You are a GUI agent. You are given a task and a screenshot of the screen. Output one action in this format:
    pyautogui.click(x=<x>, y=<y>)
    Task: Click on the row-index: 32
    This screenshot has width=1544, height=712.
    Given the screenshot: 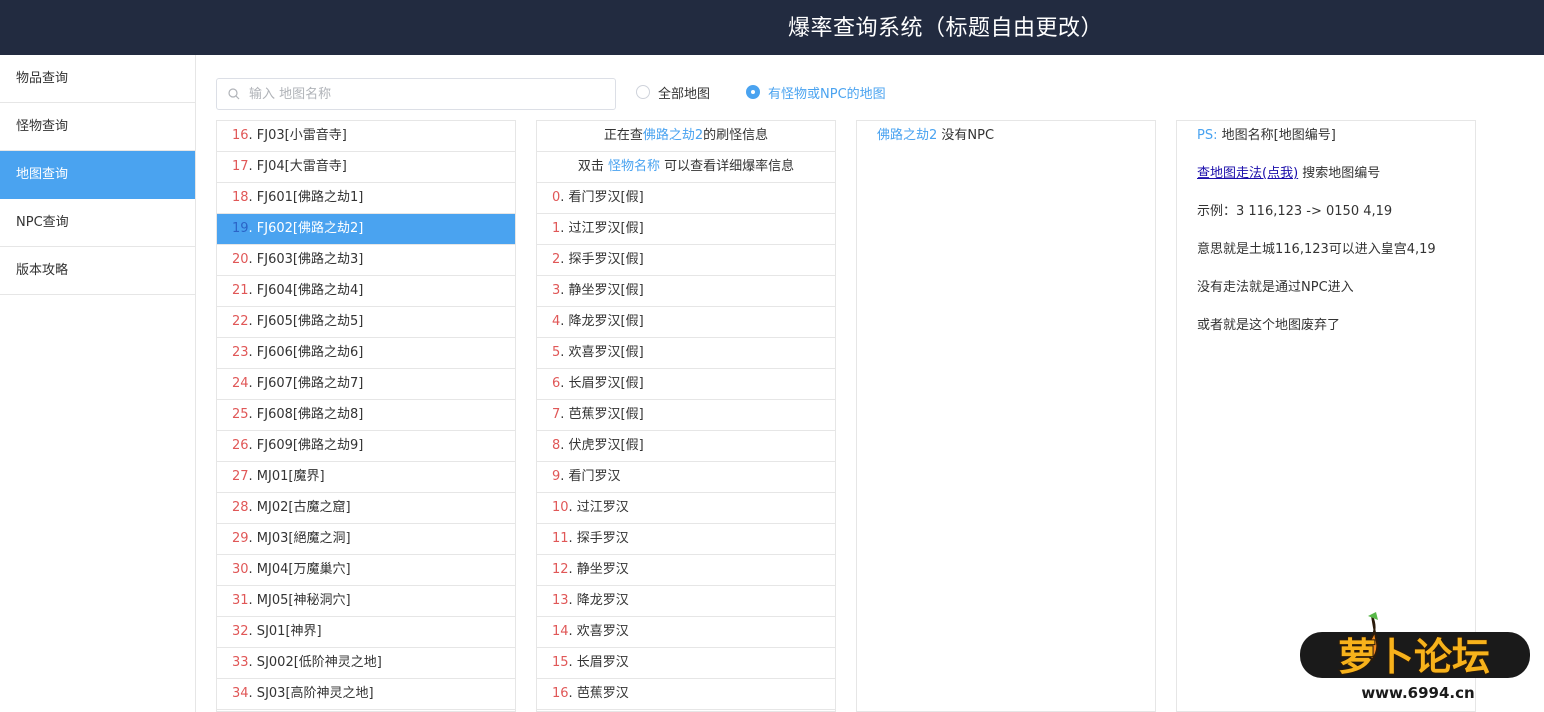 What is the action you would take?
    pyautogui.click(x=240, y=631)
    